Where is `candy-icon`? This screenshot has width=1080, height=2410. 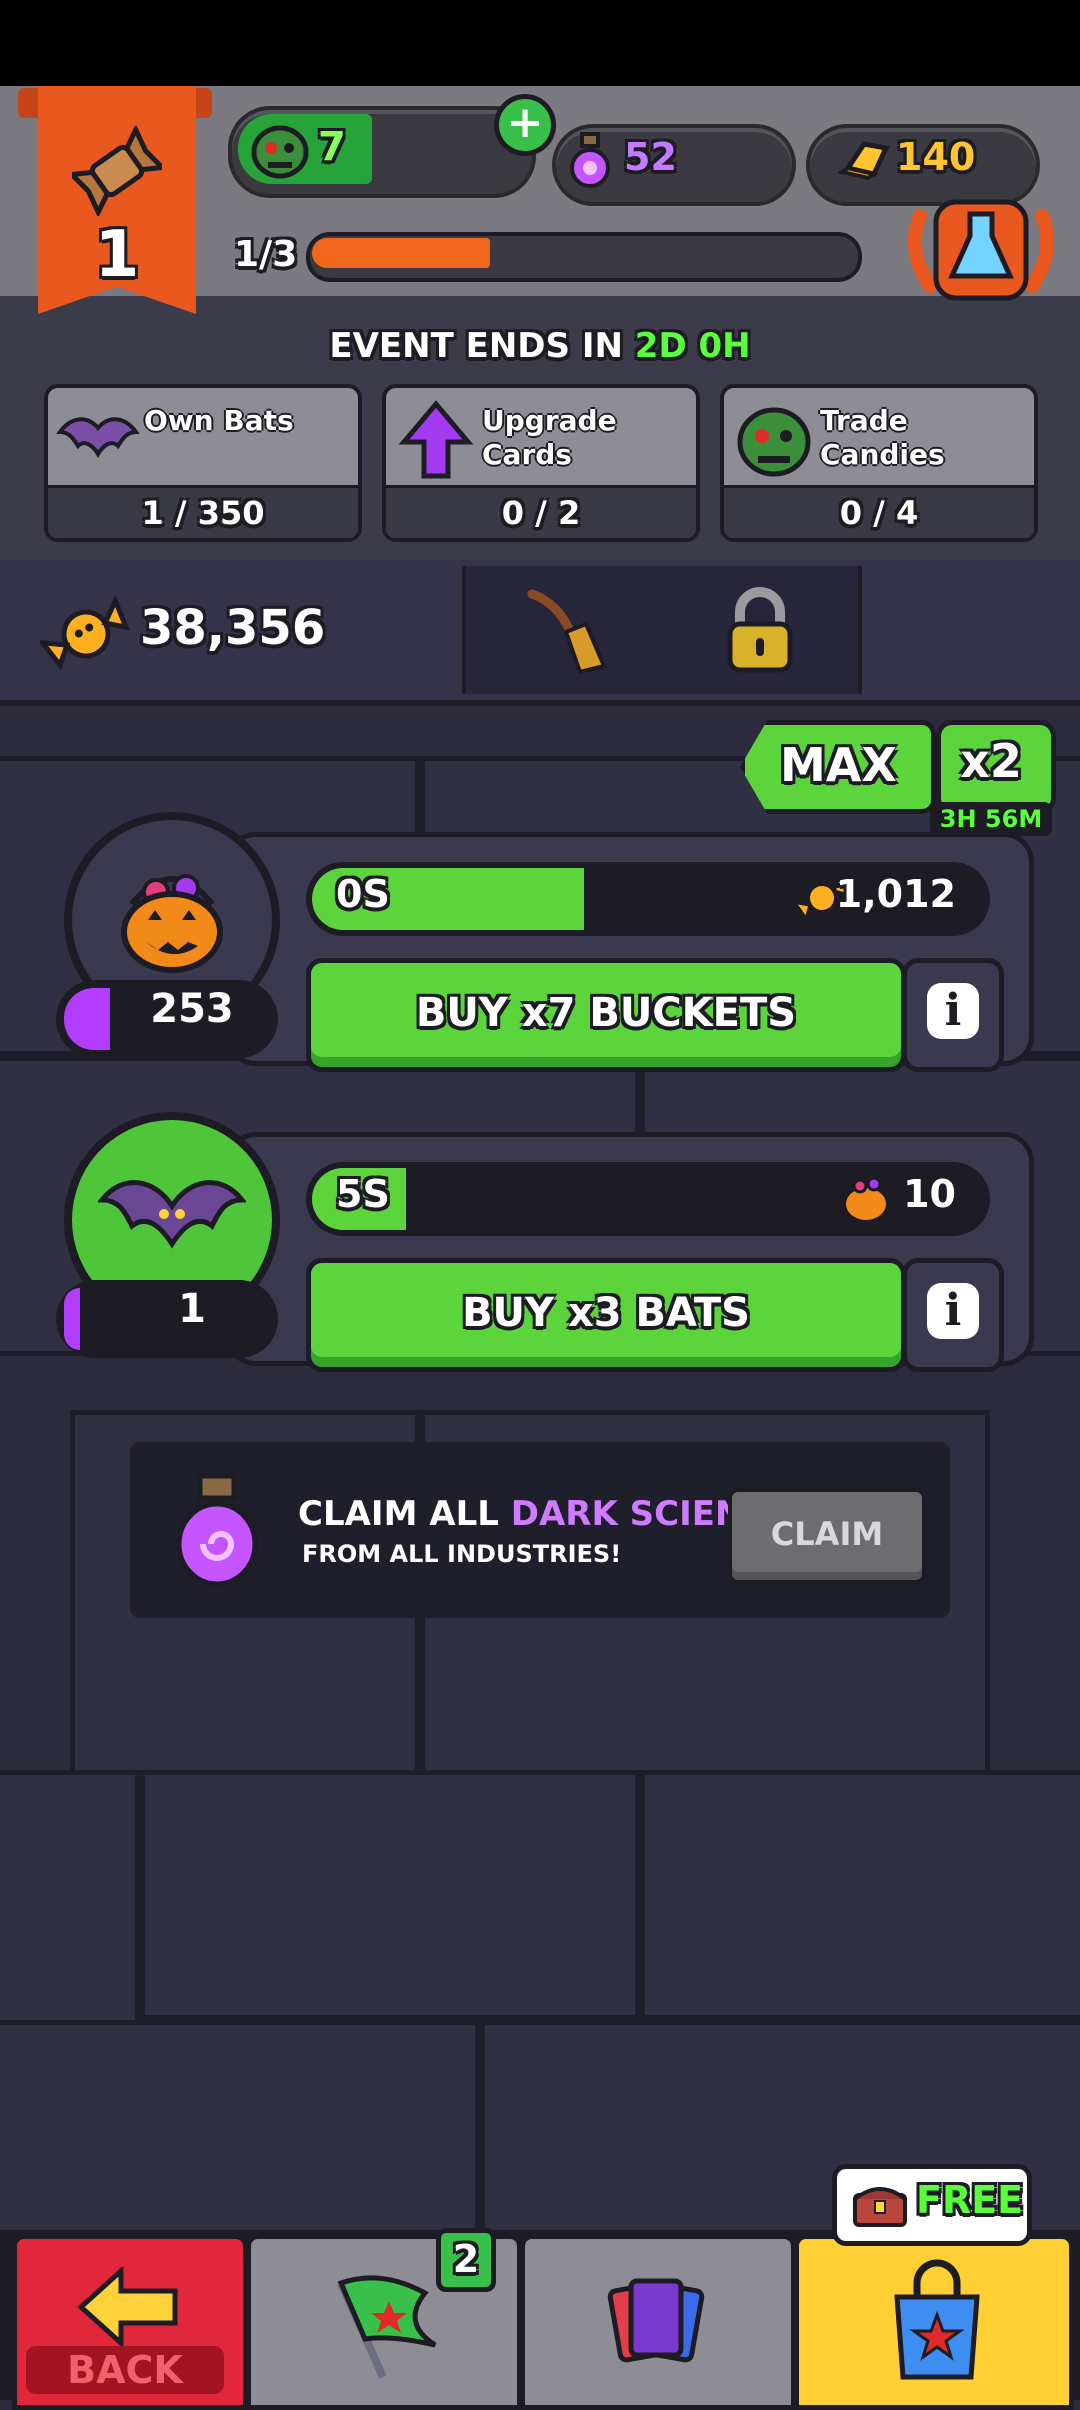
candy-icon is located at coordinates (117, 171).